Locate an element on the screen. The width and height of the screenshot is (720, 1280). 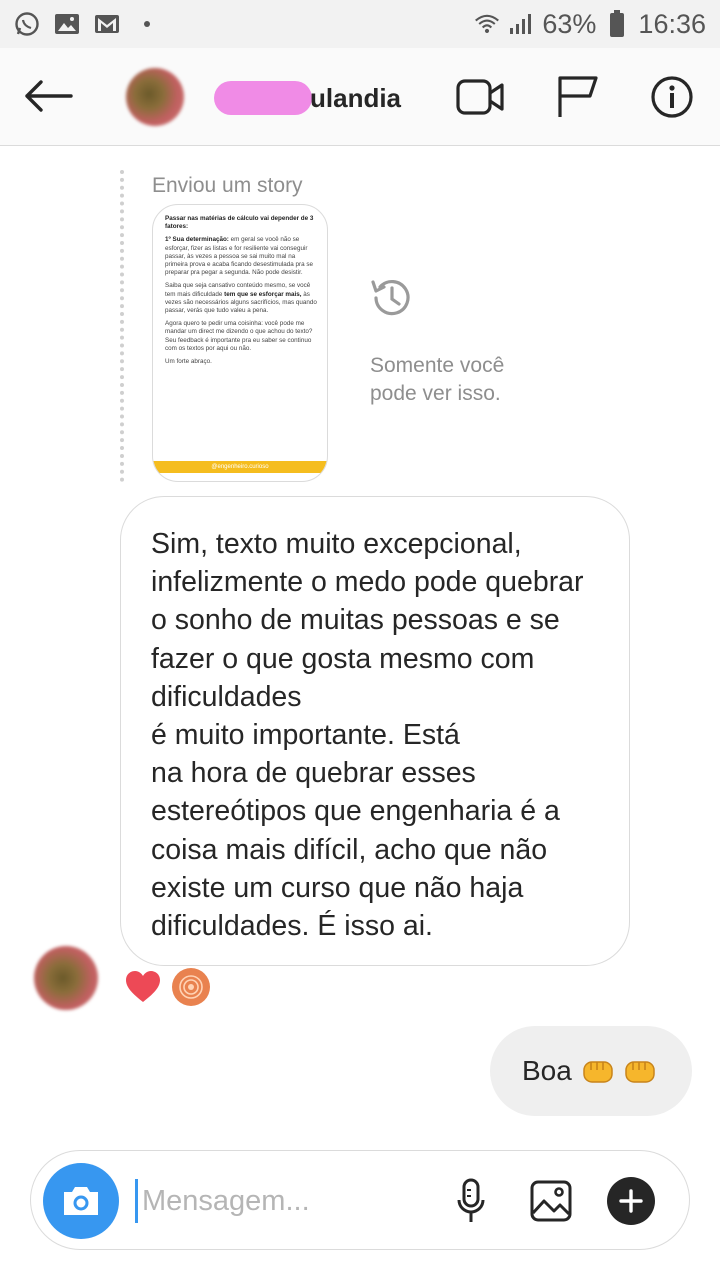
back-button is located at coordinates (48, 96).